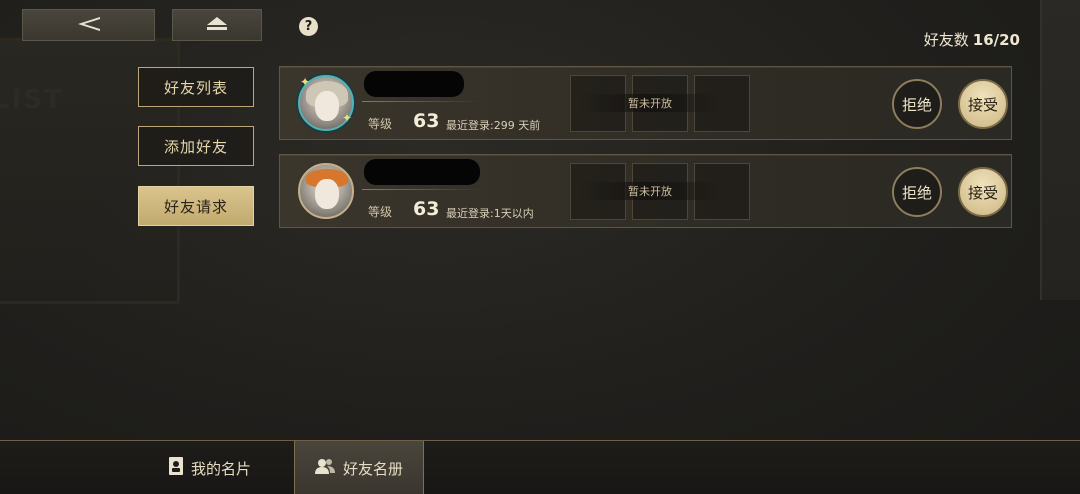  Describe the element at coordinates (540, 467) in the screenshot. I see `bottom-nav: 我的名片 好友名册` at that location.